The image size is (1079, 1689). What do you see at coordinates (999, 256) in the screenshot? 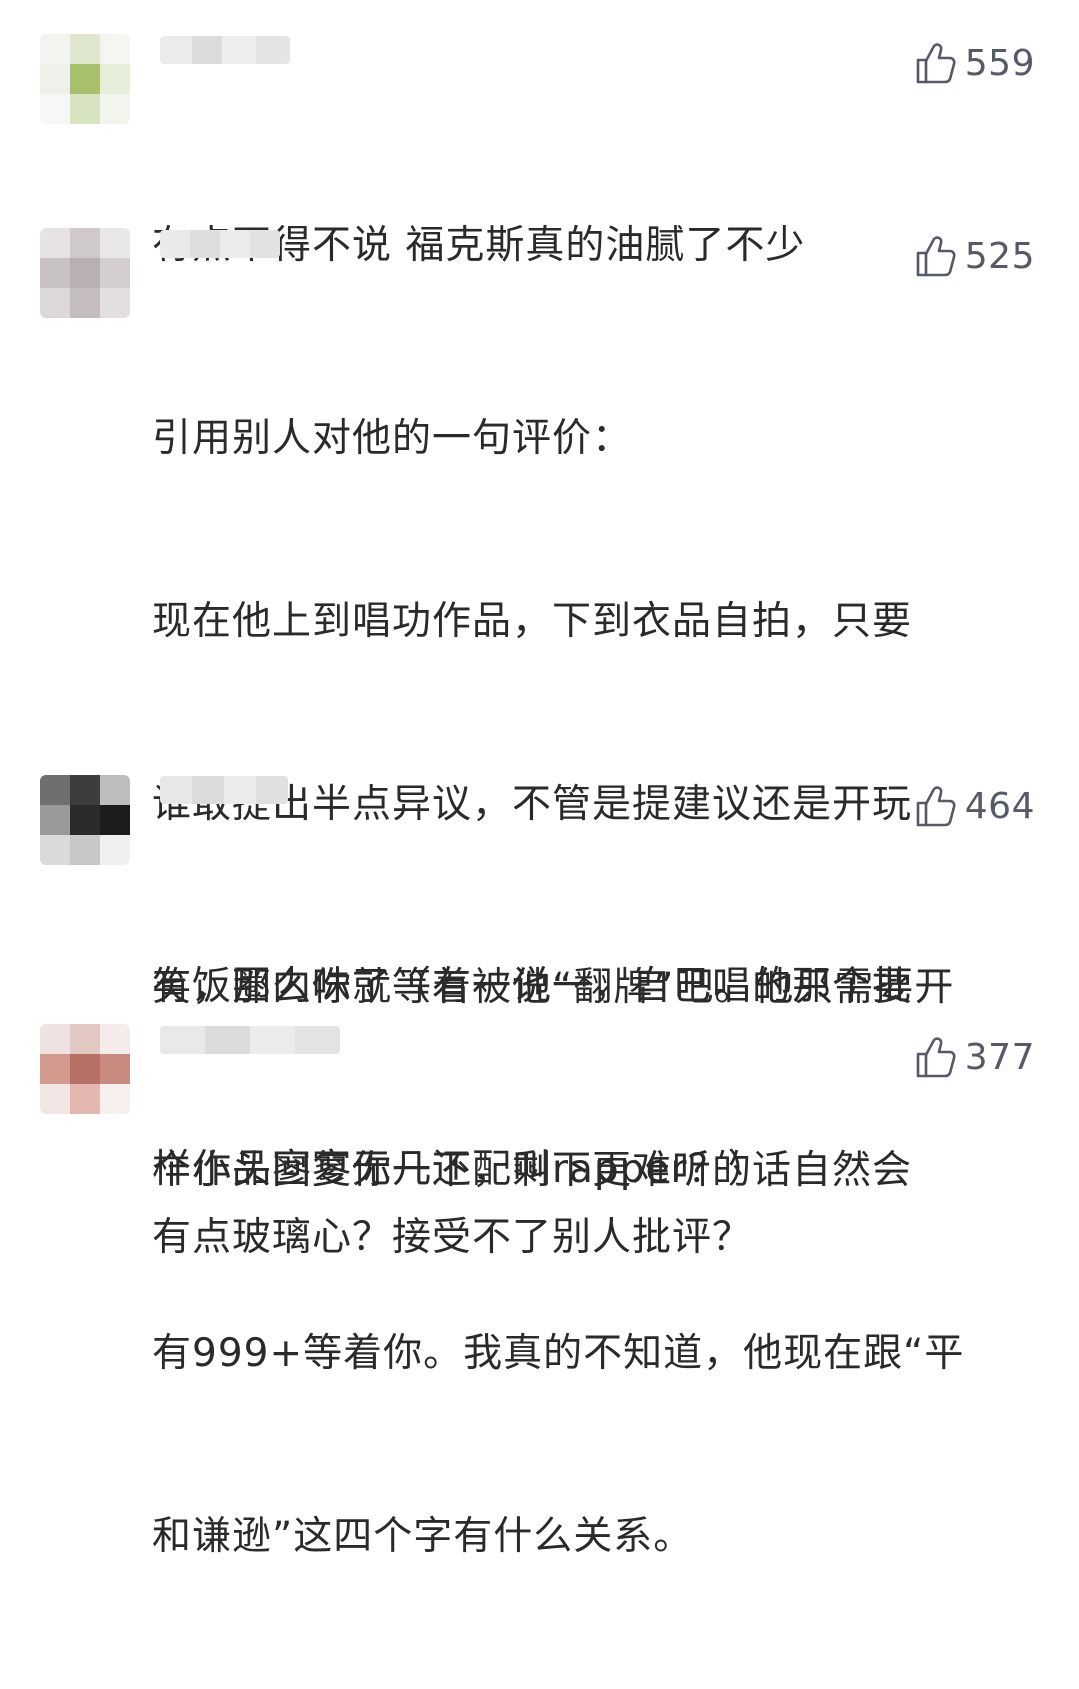
I see `like-count: 525` at bounding box center [999, 256].